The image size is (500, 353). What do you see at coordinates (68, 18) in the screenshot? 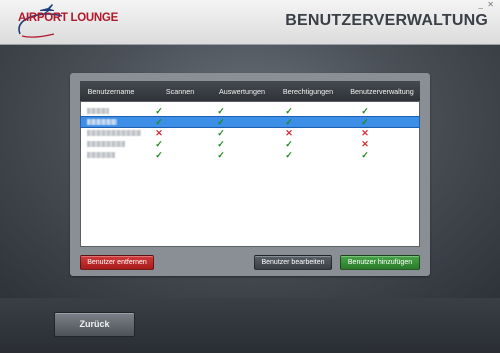
I see `logo-text: AIRPORT LOUNGE` at bounding box center [68, 18].